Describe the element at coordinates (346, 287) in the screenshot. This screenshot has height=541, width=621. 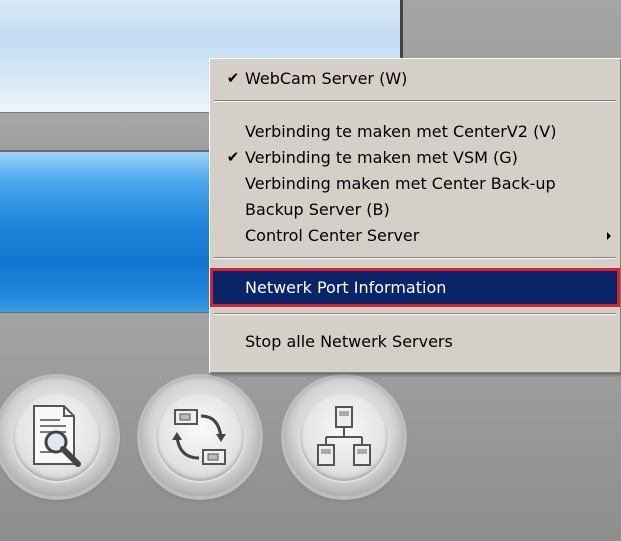
I see `menu-item-label: Netwerk Port Information` at that location.